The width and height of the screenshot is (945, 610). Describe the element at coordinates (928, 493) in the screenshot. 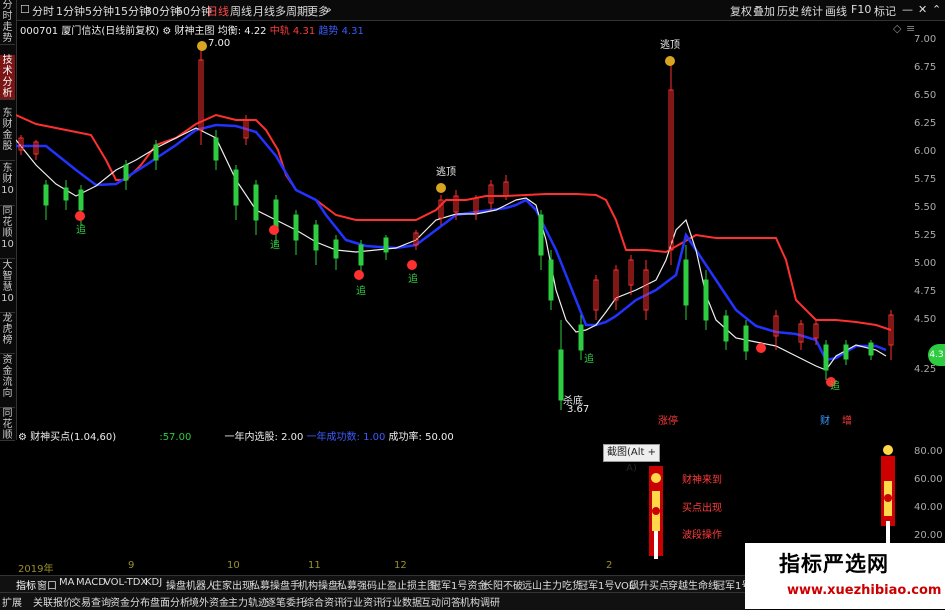

I see `indicator-axis: 80.00 60.00 40.00 20.00` at that location.